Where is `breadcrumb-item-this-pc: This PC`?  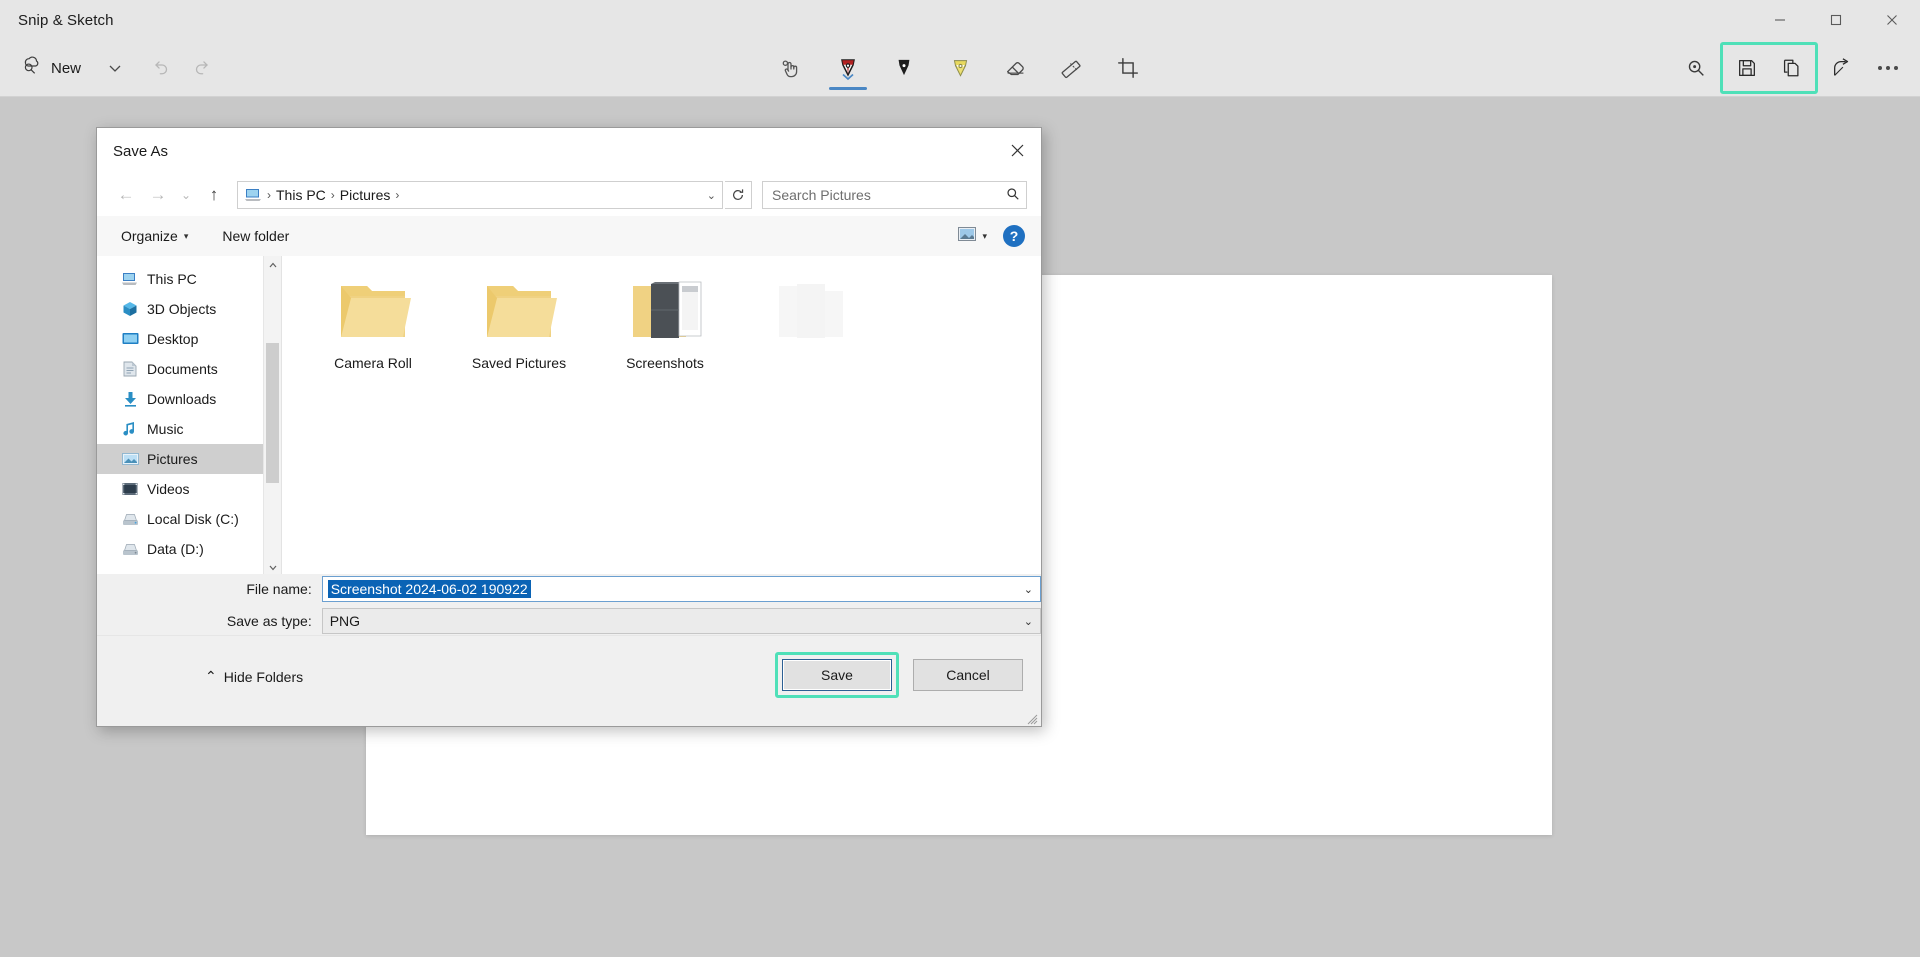 breadcrumb-item-this-pc: This PC is located at coordinates (301, 195).